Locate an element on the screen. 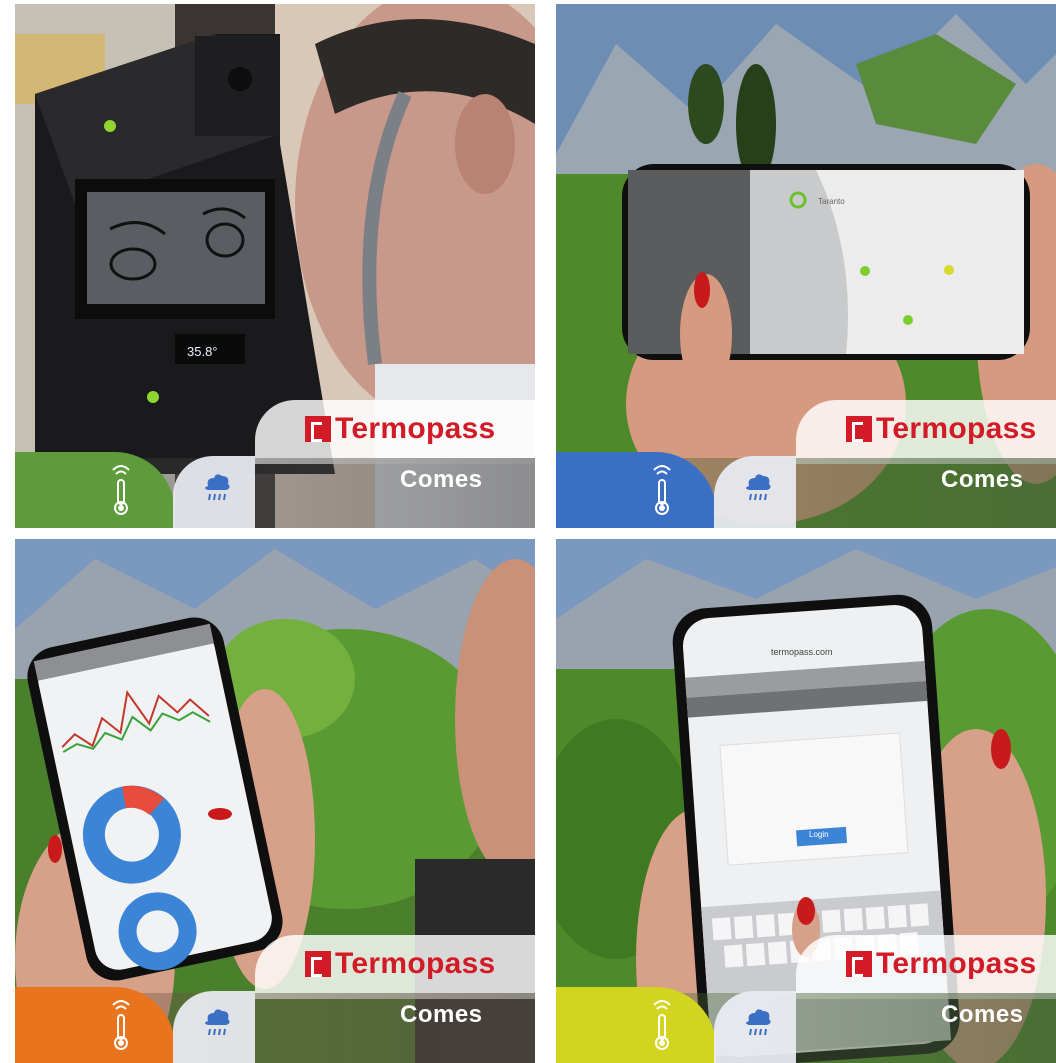 Image resolution: width=1056 pixels, height=1063 pixels. browser-url: termopass.com is located at coordinates (802, 652).